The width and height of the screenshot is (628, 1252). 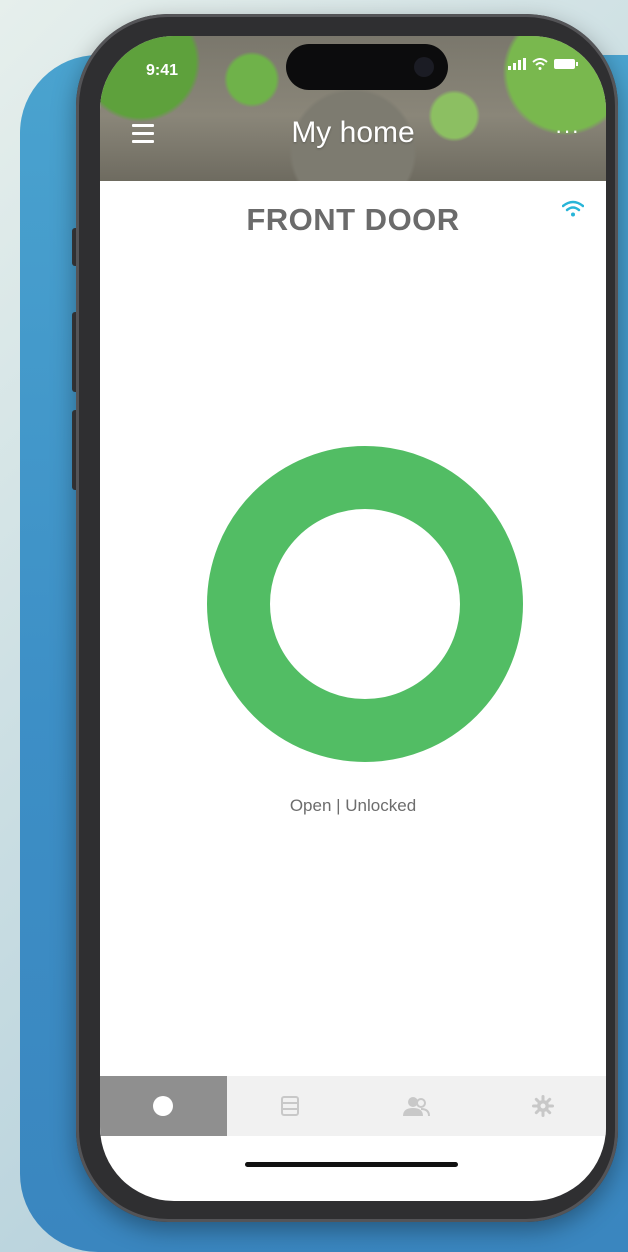 What do you see at coordinates (351, 1164) in the screenshot?
I see `home-indicator` at bounding box center [351, 1164].